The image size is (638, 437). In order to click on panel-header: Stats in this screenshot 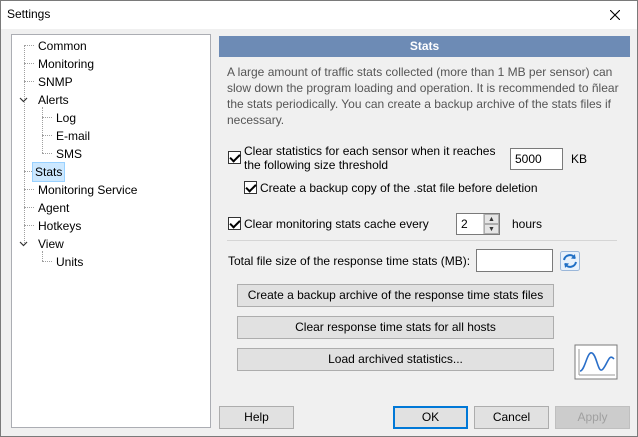, I will do `click(424, 46)`.